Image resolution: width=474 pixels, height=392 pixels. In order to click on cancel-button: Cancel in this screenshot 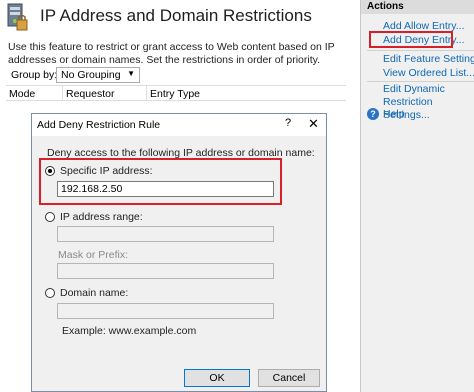, I will do `click(289, 378)`.